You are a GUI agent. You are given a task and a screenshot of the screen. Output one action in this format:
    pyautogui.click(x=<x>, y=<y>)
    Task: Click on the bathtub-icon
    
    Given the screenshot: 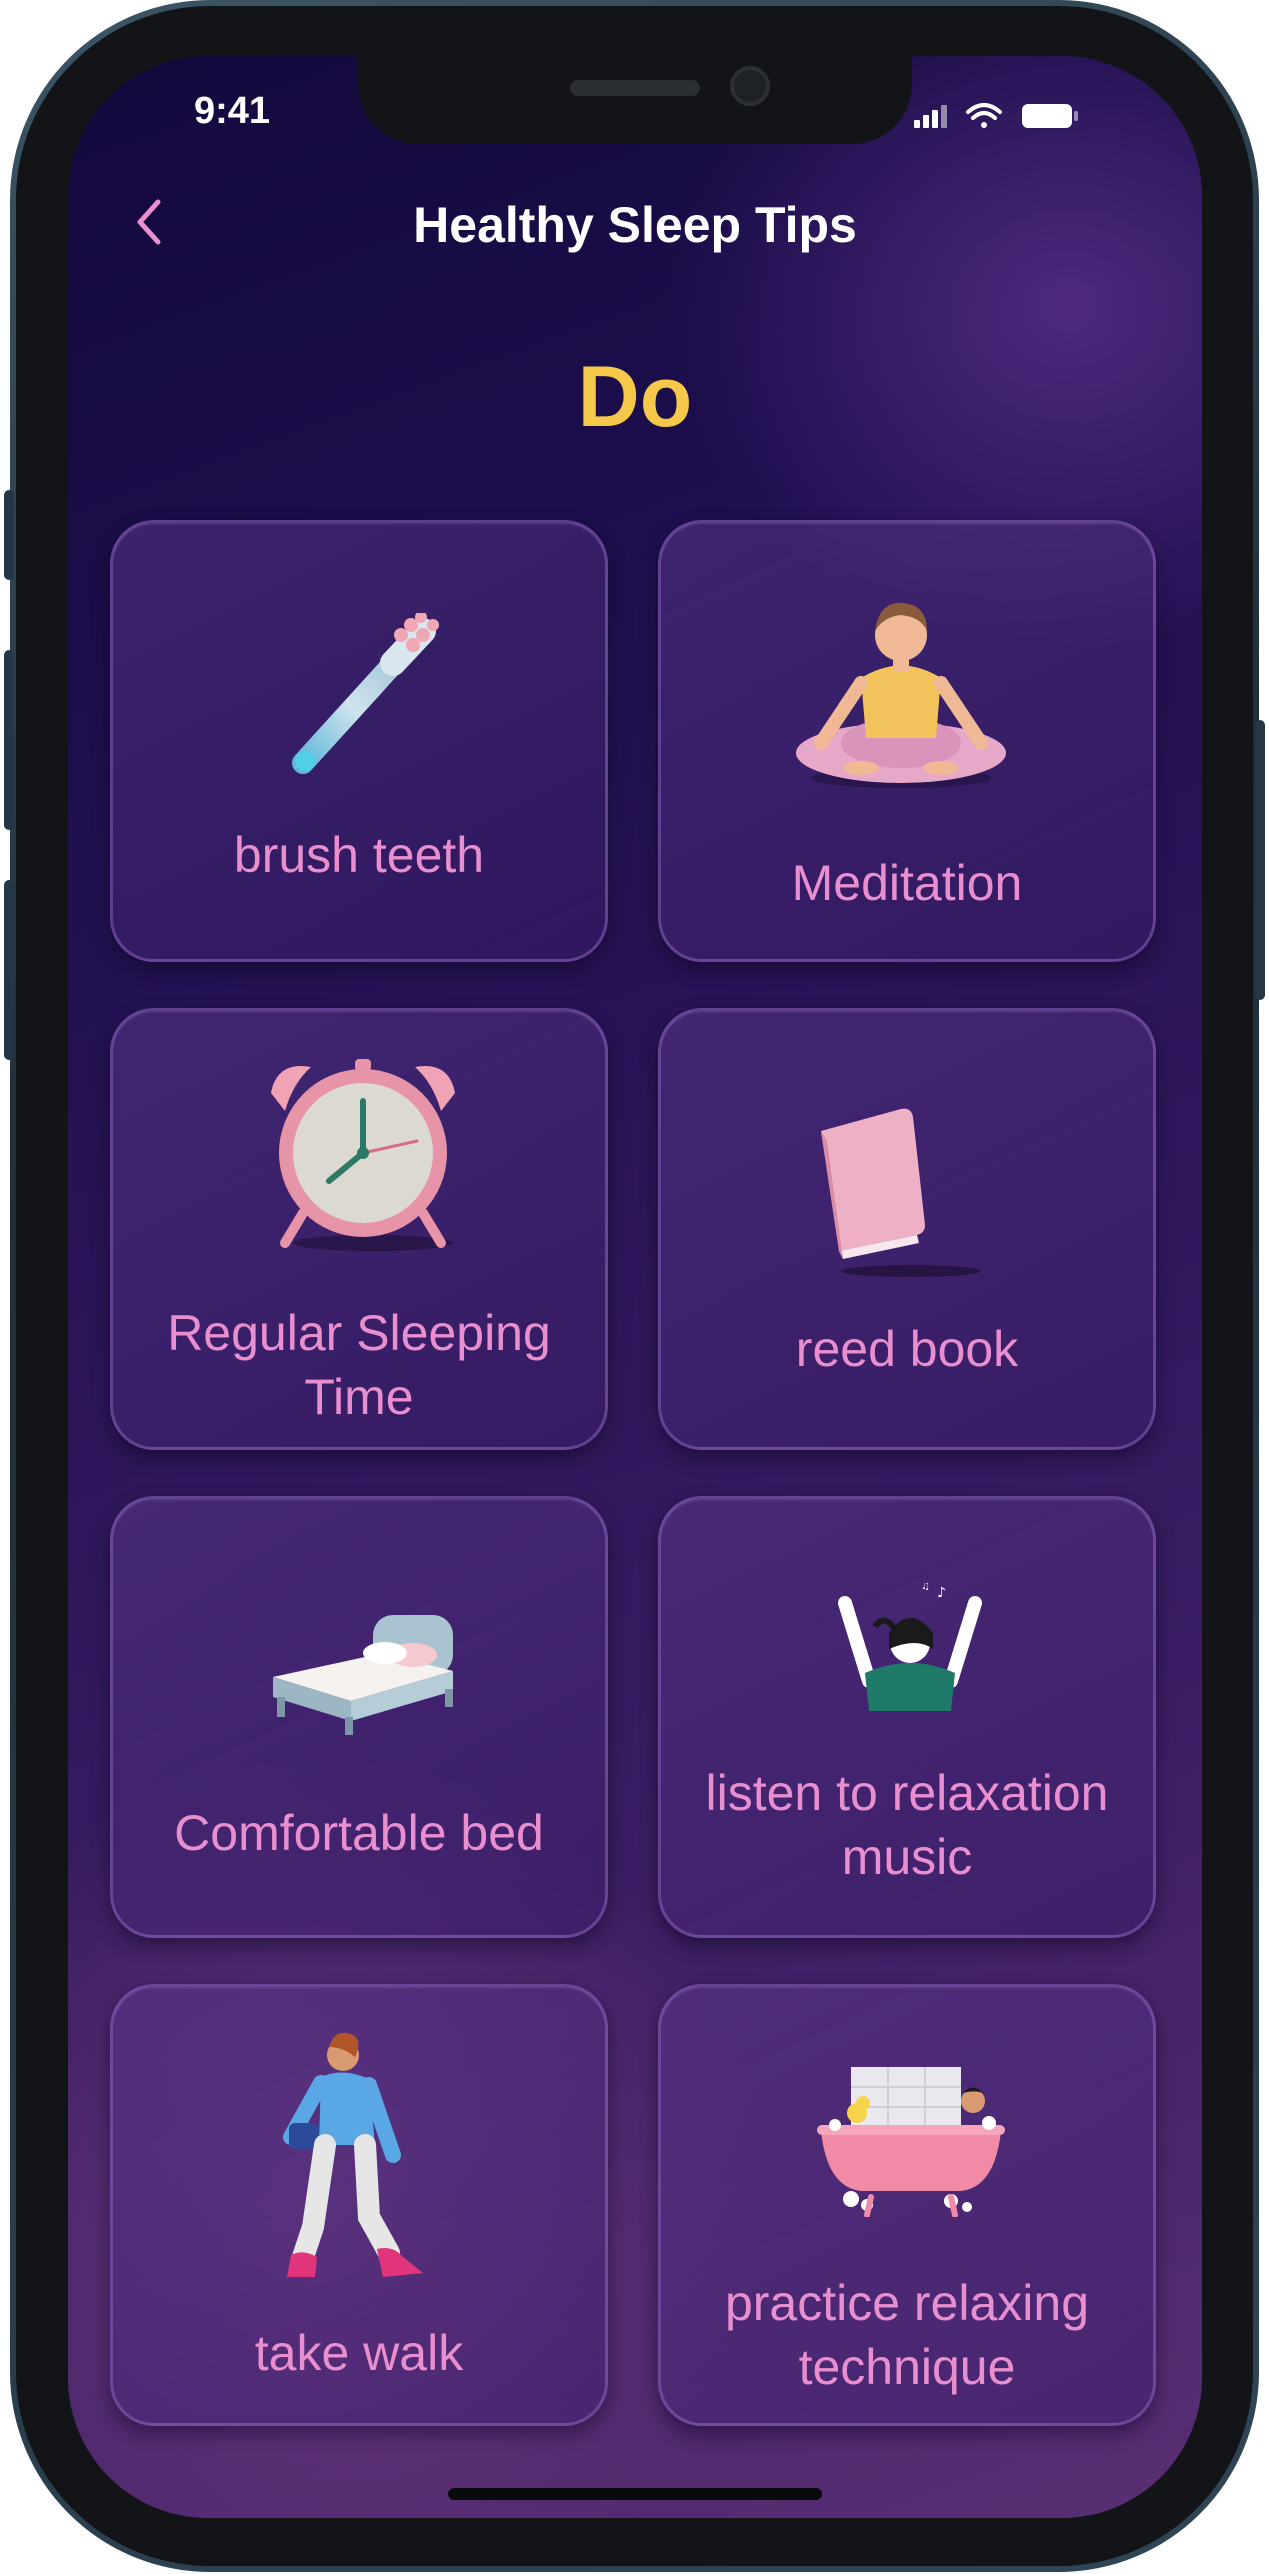 What is the action you would take?
    pyautogui.click(x=911, y=2142)
    